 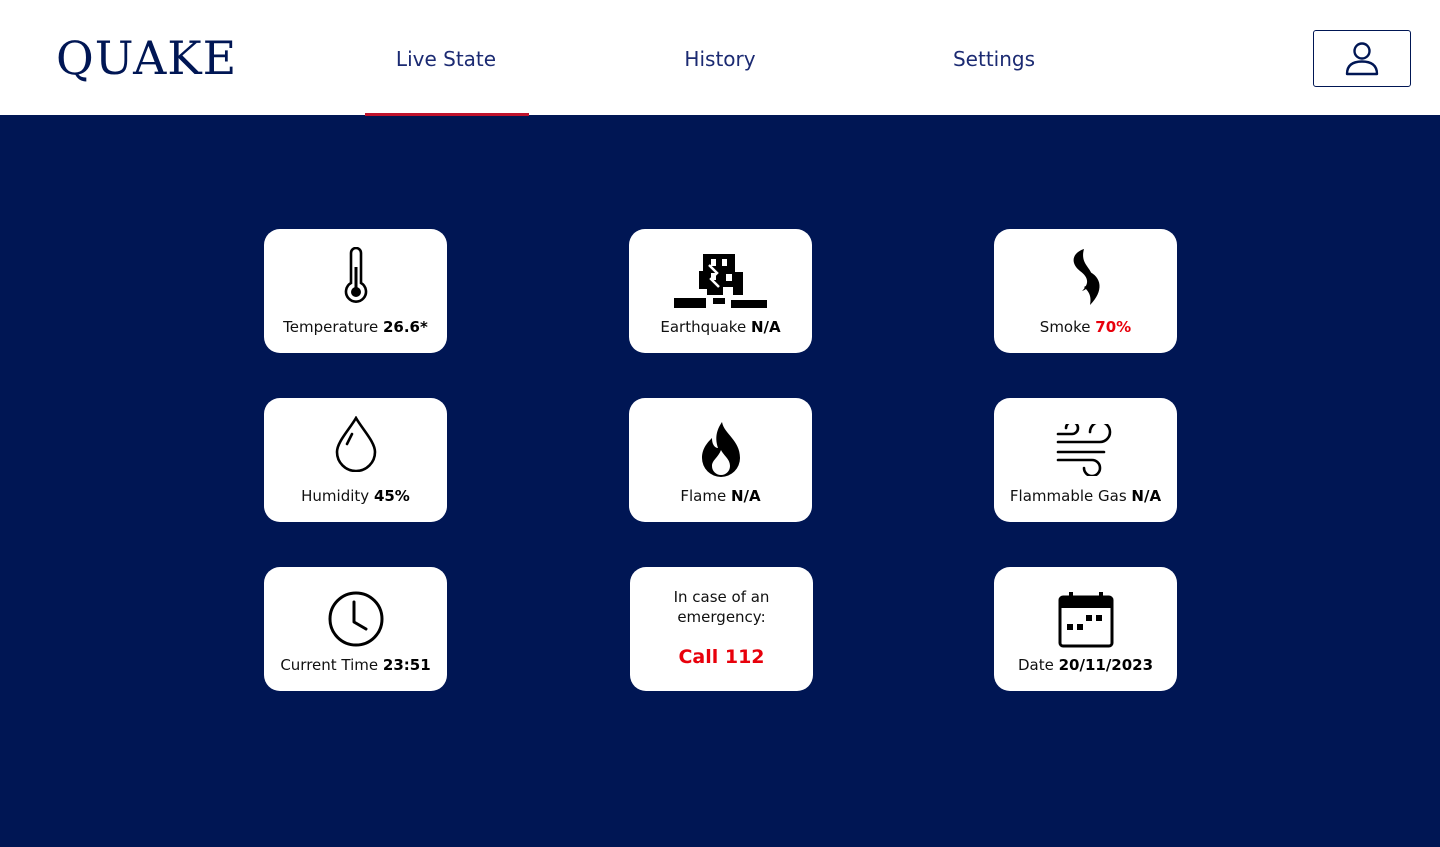 What do you see at coordinates (146, 58) in the screenshot?
I see `app-logo: QUAKE` at bounding box center [146, 58].